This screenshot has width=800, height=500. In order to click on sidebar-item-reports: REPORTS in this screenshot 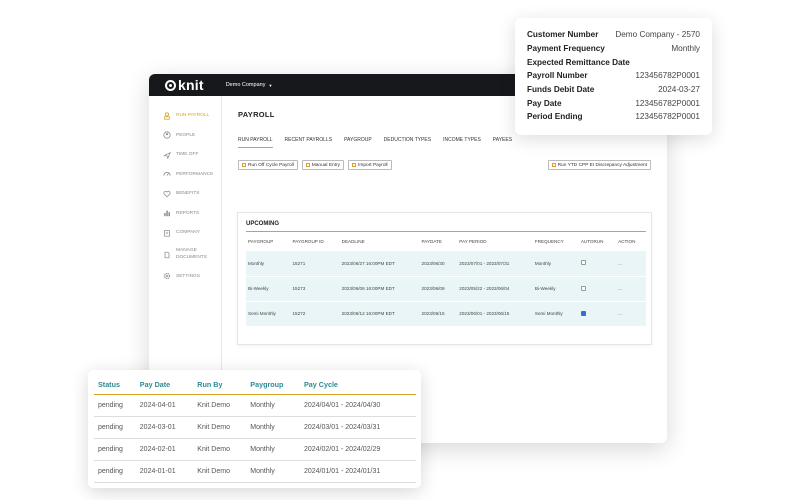, I will do `click(185, 214)`.